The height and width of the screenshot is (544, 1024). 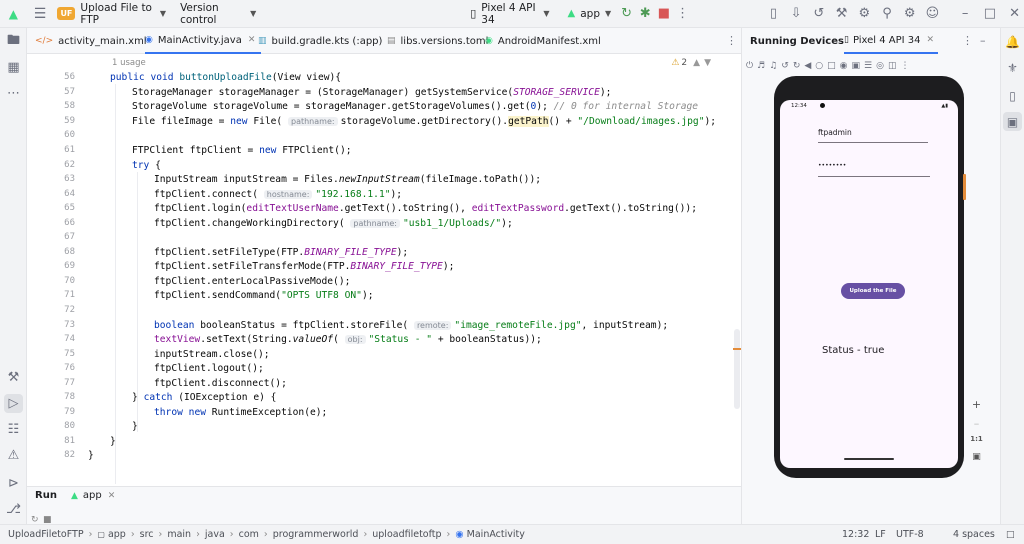 What do you see at coordinates (749, 66) in the screenshot?
I see `power-icon: ⏻` at bounding box center [749, 66].